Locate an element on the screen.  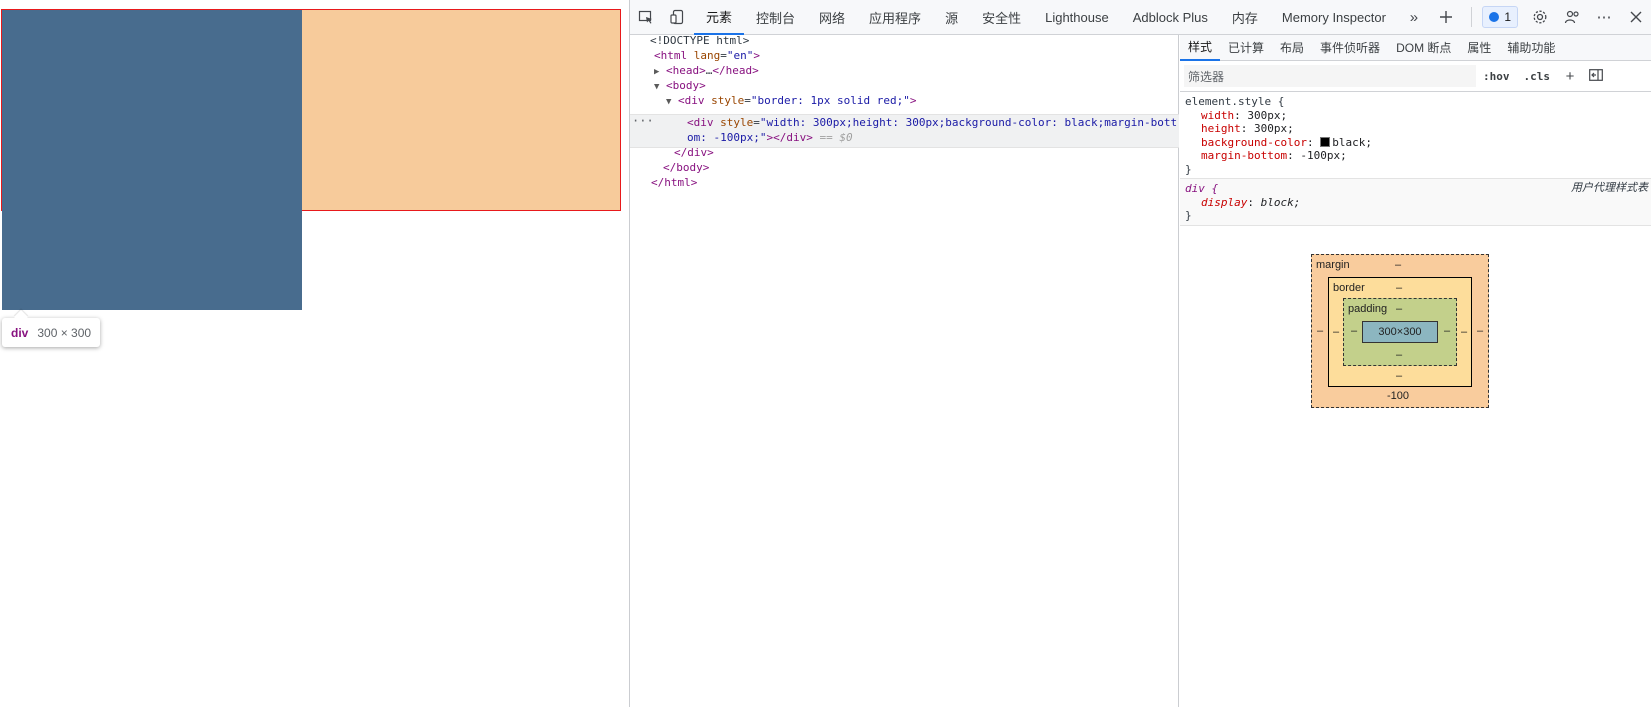
subtab-layout: 布局 is located at coordinates (1292, 48).